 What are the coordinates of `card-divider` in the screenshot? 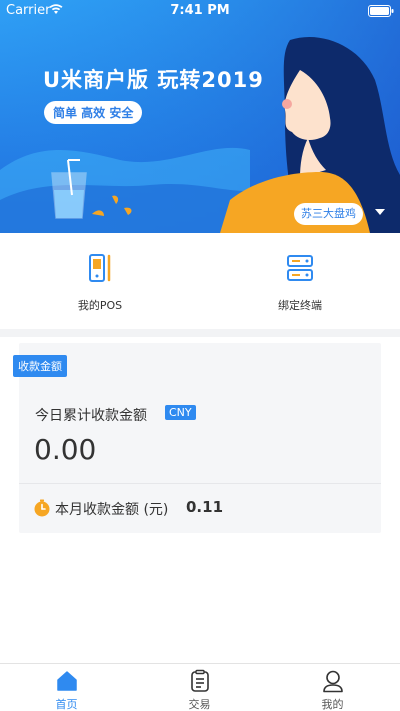 It's located at (200, 483).